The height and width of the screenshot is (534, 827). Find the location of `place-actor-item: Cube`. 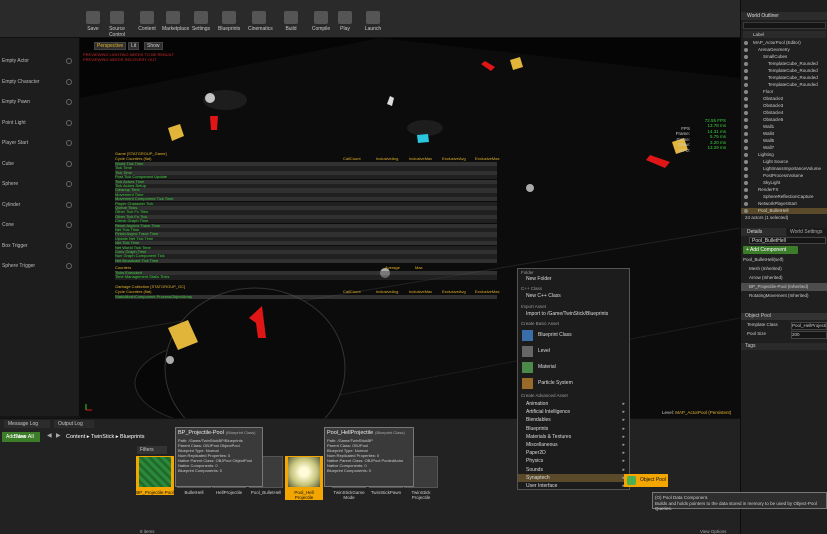

place-actor-item: Cube is located at coordinates (39, 164).